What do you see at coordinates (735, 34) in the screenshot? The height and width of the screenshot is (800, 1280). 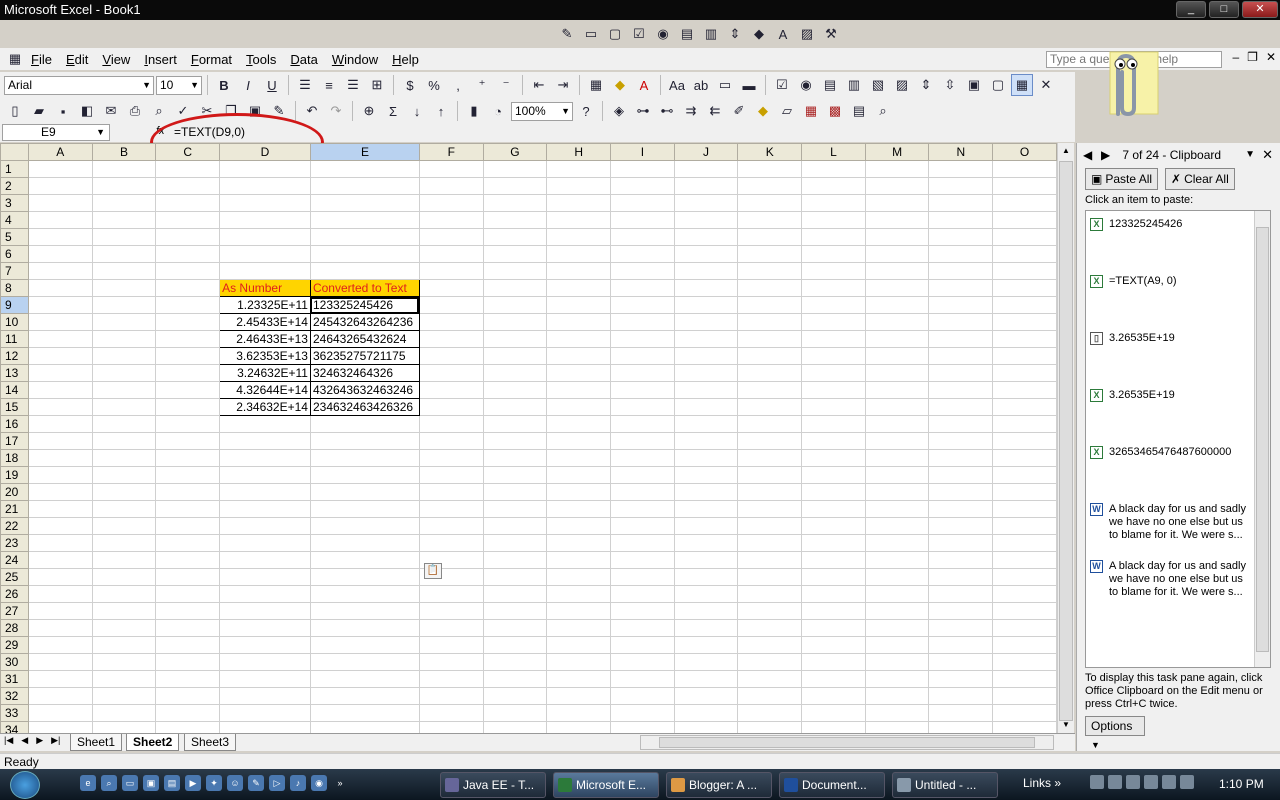 I see `scroll-bar-icon: ⇕` at bounding box center [735, 34].